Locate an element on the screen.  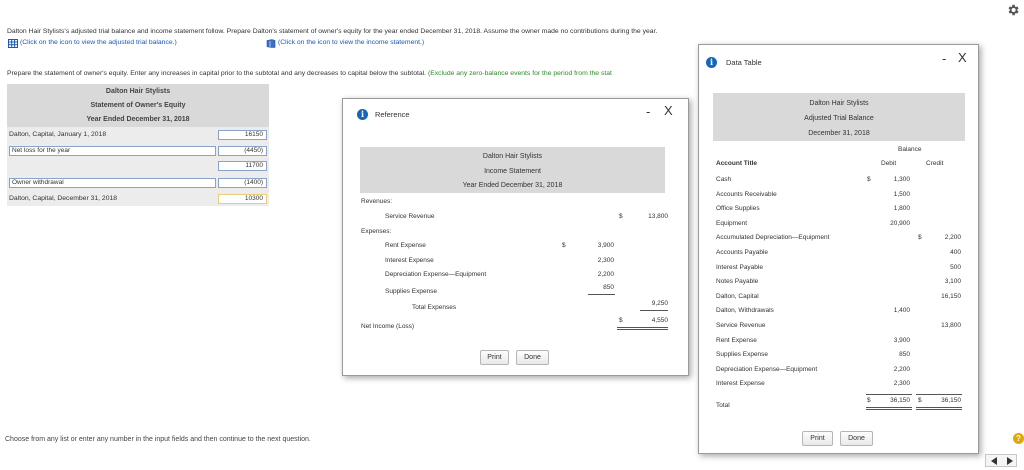
credit-value: 500 is located at coordinates (955, 267).